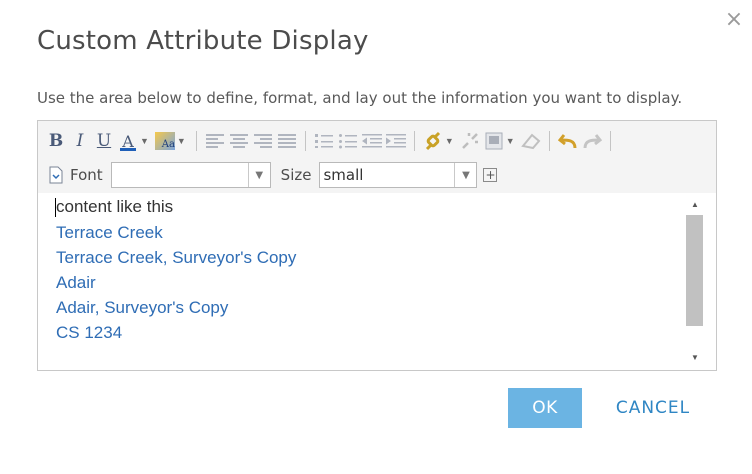  Describe the element at coordinates (190, 175) in the screenshot. I see `font-select: ▼` at that location.